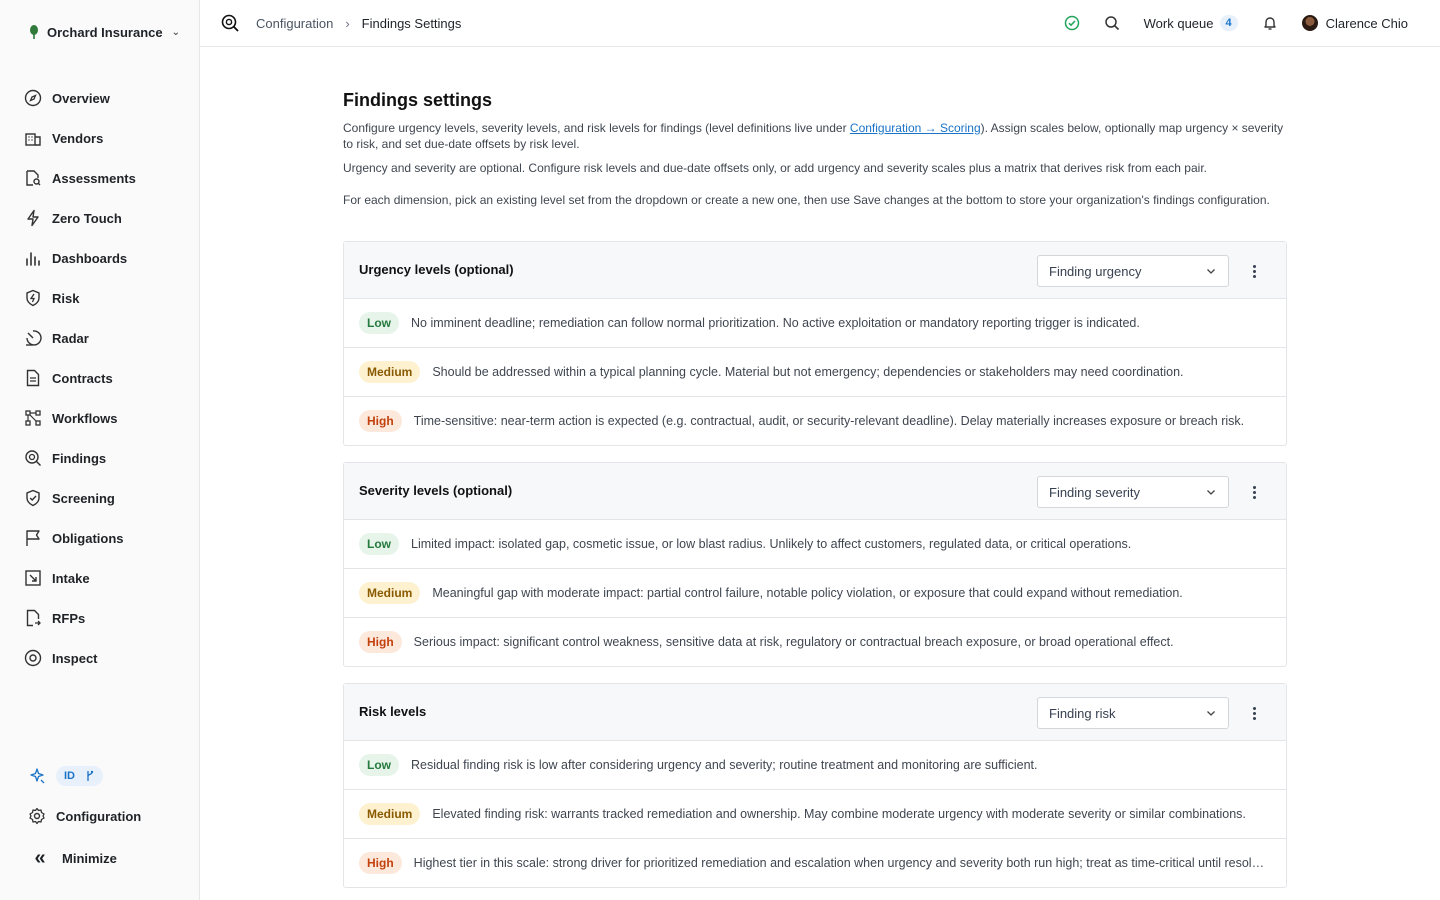 Image resolution: width=1440 pixels, height=900 pixels. Describe the element at coordinates (33, 139) in the screenshot. I see `building-icon` at that location.